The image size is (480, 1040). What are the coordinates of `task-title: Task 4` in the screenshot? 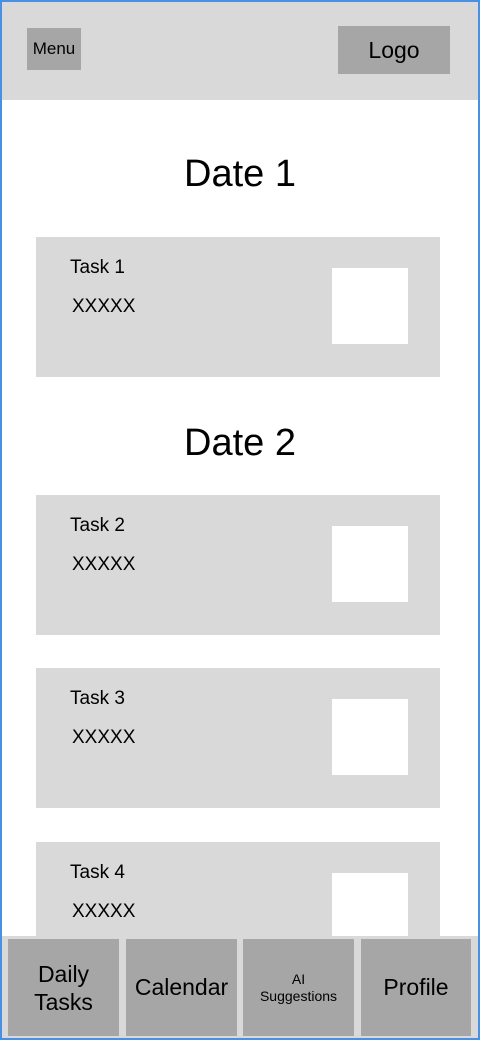 It's located at (97, 872).